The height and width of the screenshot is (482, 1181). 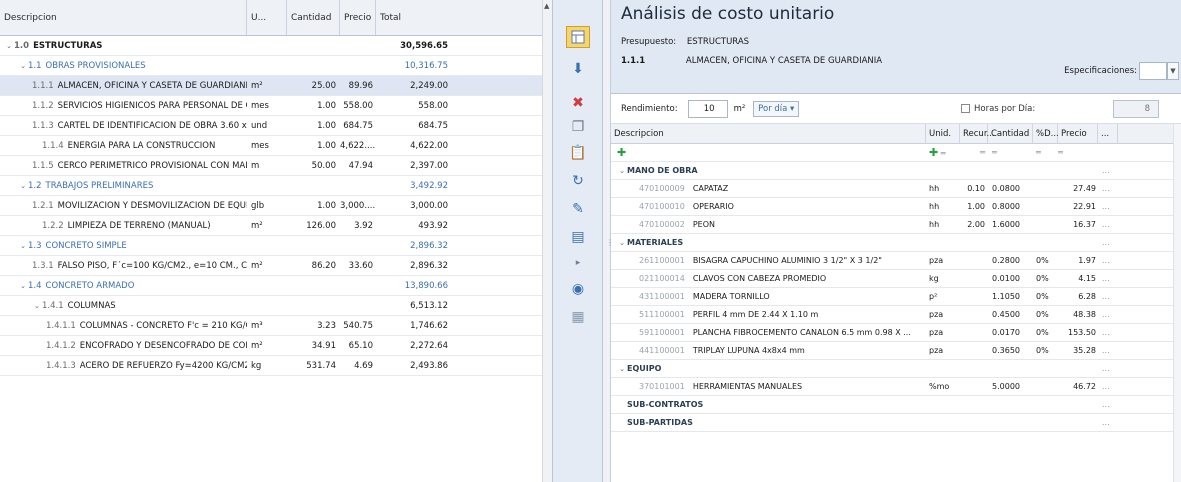 What do you see at coordinates (323, 265) in the screenshot?
I see `quantity-cell: 86.20` at bounding box center [323, 265].